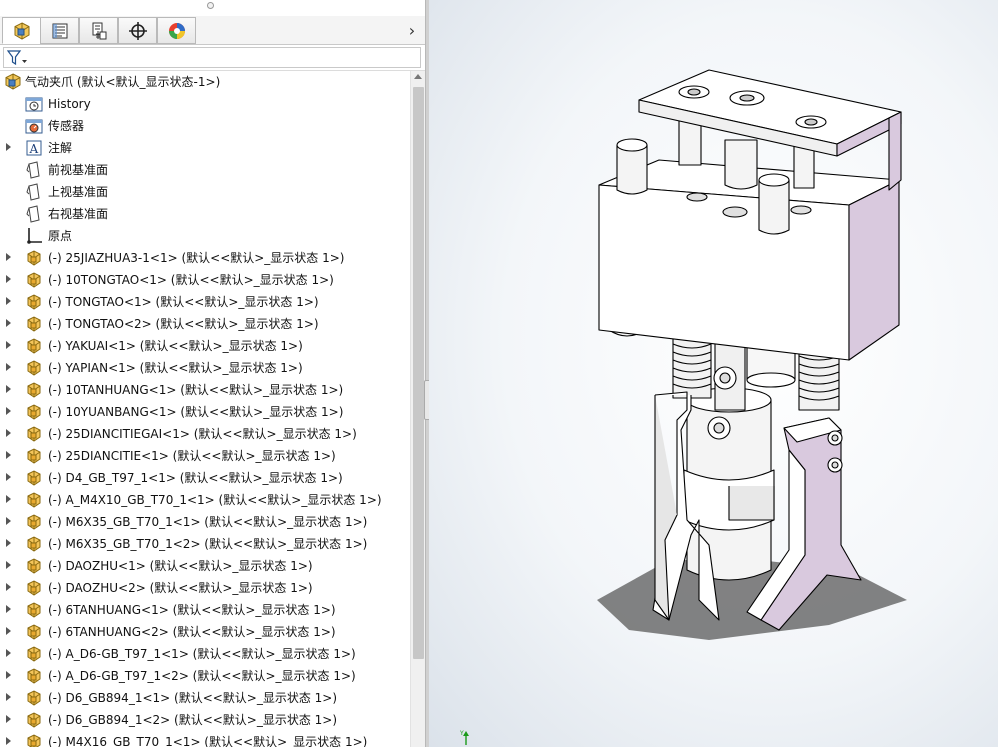 Image resolution: width=998 pixels, height=747 pixels. Describe the element at coordinates (66, 126) in the screenshot. I see `tree-item-label: 传感器` at that location.